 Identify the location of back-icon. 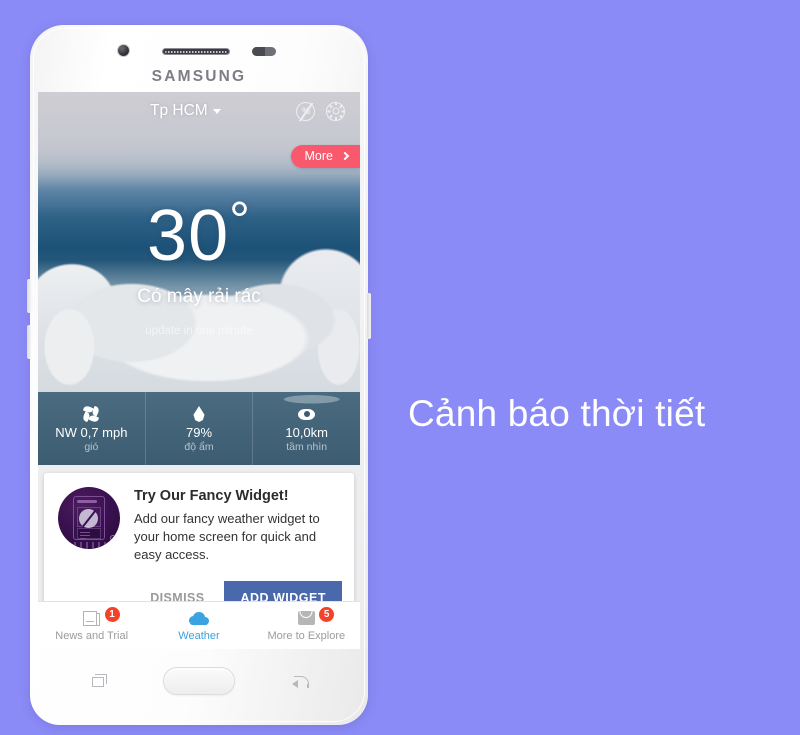
(301, 681).